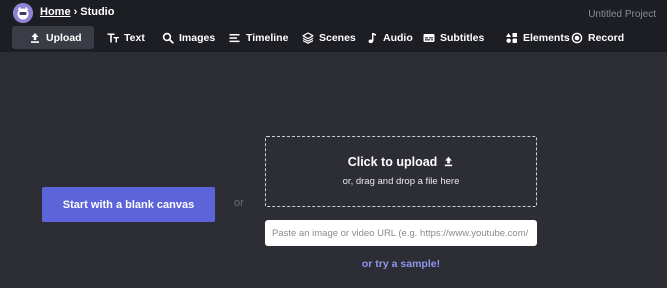 The height and width of the screenshot is (288, 667). I want to click on tab-label: Subtitles, so click(462, 37).